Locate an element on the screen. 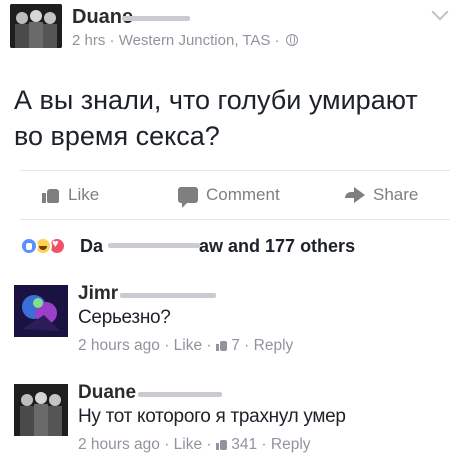 The width and height of the screenshot is (460, 465). comment-text: Серьезно? is located at coordinates (124, 317).